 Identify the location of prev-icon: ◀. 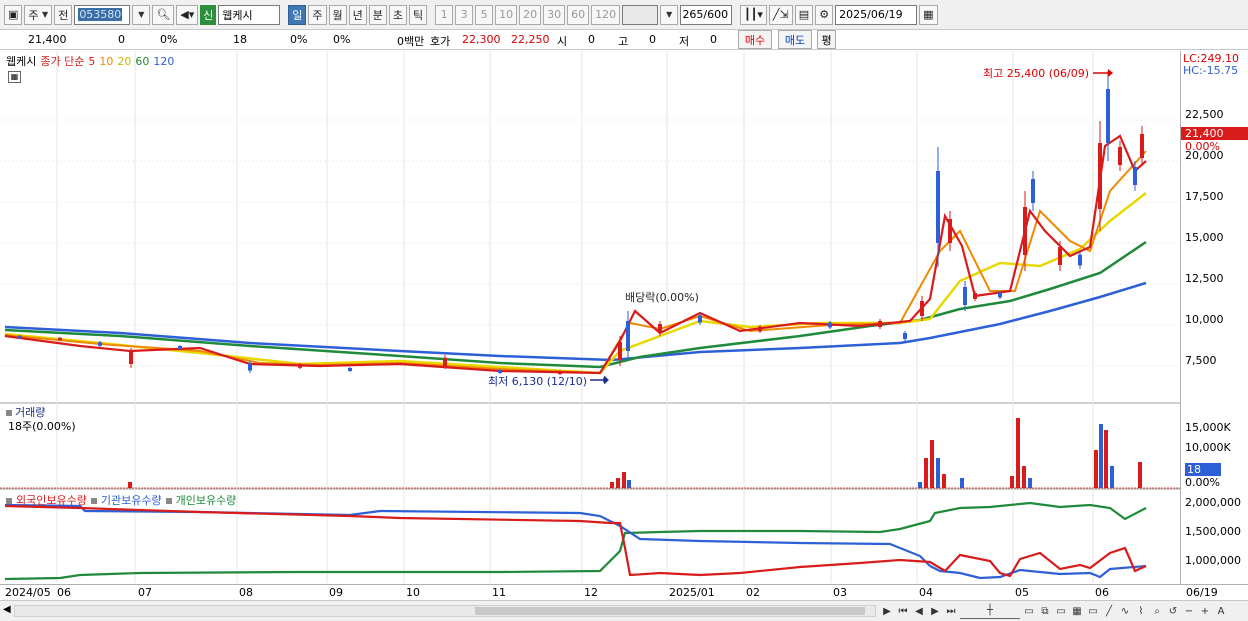
(919, 611).